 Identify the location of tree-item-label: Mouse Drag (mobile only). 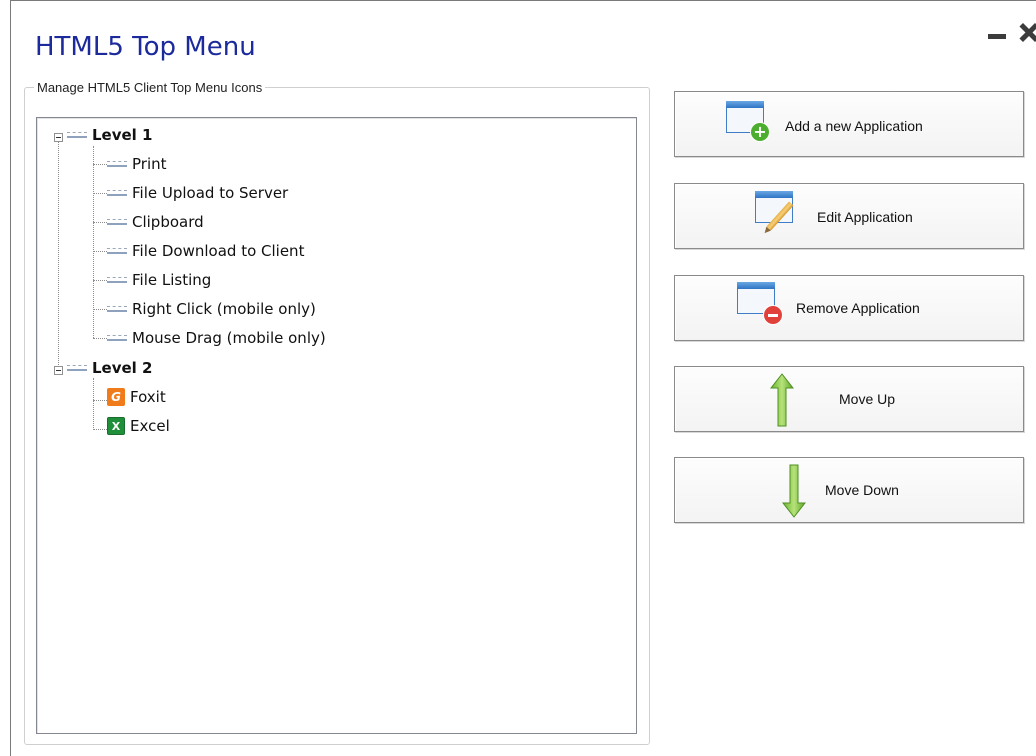
(229, 338).